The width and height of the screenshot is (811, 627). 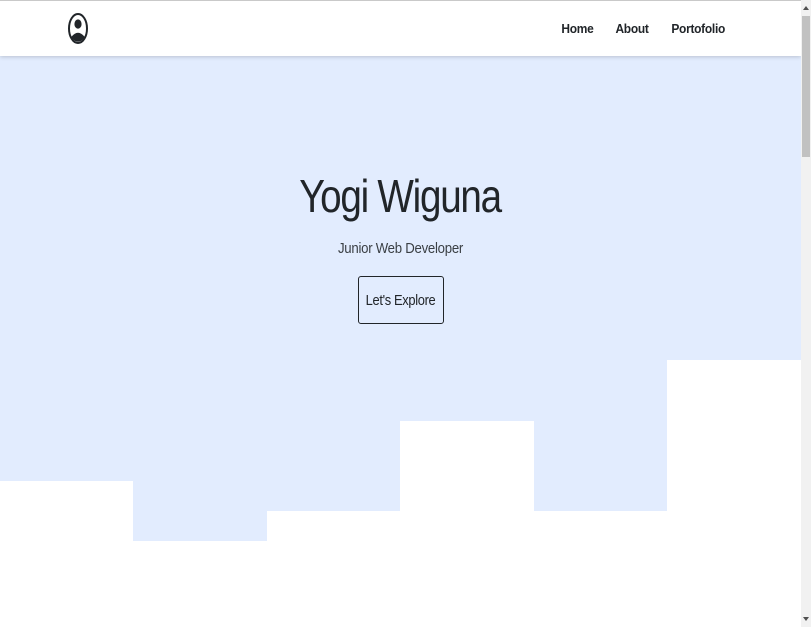 What do you see at coordinates (78, 28) in the screenshot?
I see `user-avatar-icon` at bounding box center [78, 28].